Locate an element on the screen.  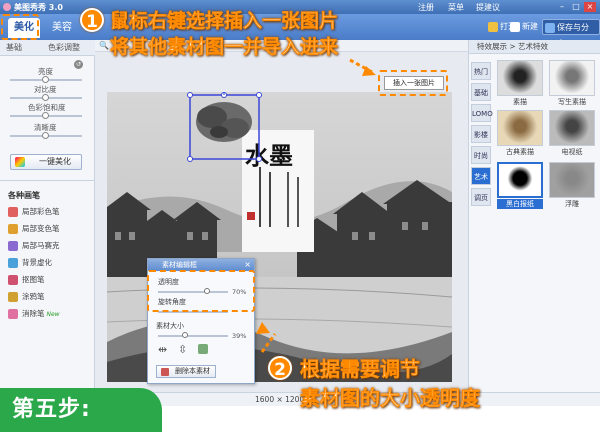
step2-callout-line1: 根据需要调节 is located at coordinates (360, 369).